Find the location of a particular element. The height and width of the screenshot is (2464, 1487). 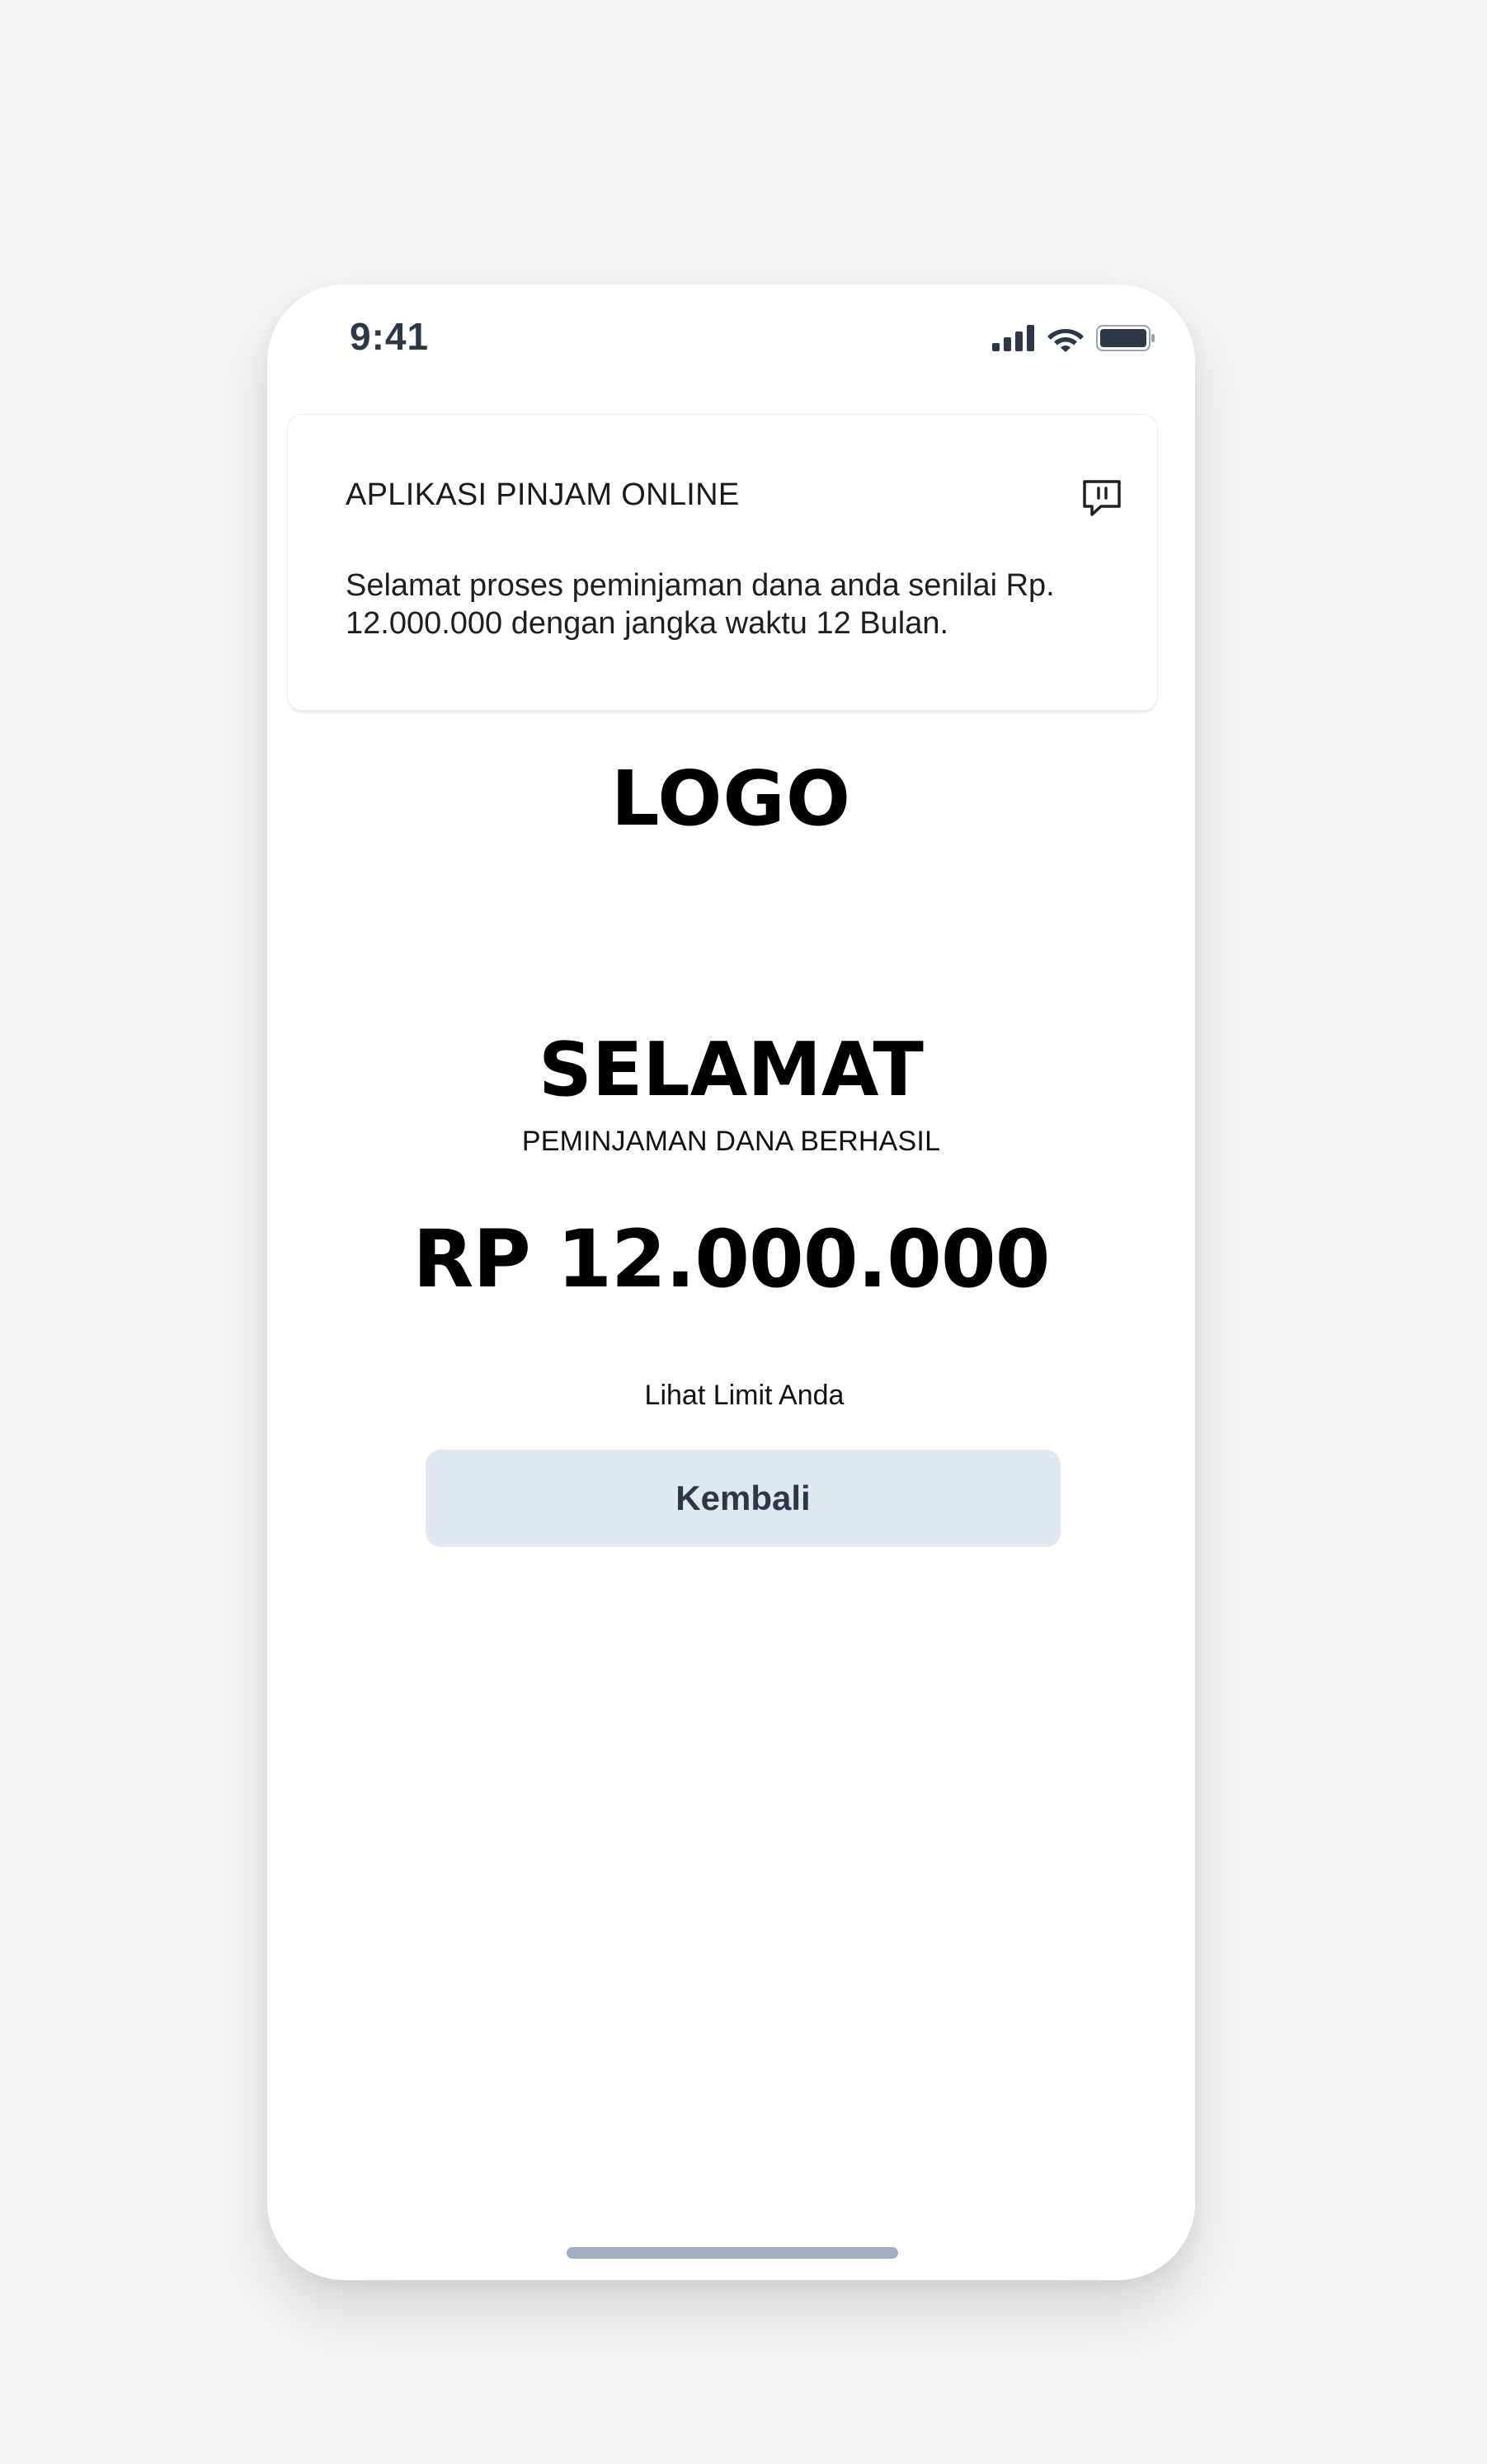

status-icons is located at coordinates (1073, 338).